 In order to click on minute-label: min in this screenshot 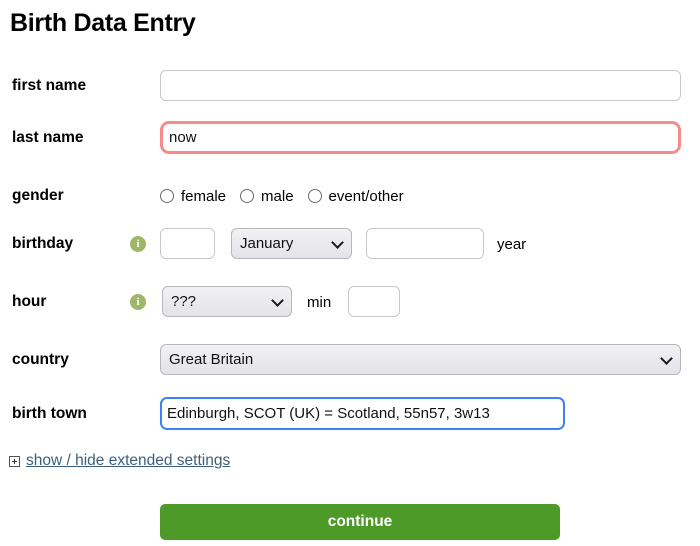, I will do `click(319, 302)`.